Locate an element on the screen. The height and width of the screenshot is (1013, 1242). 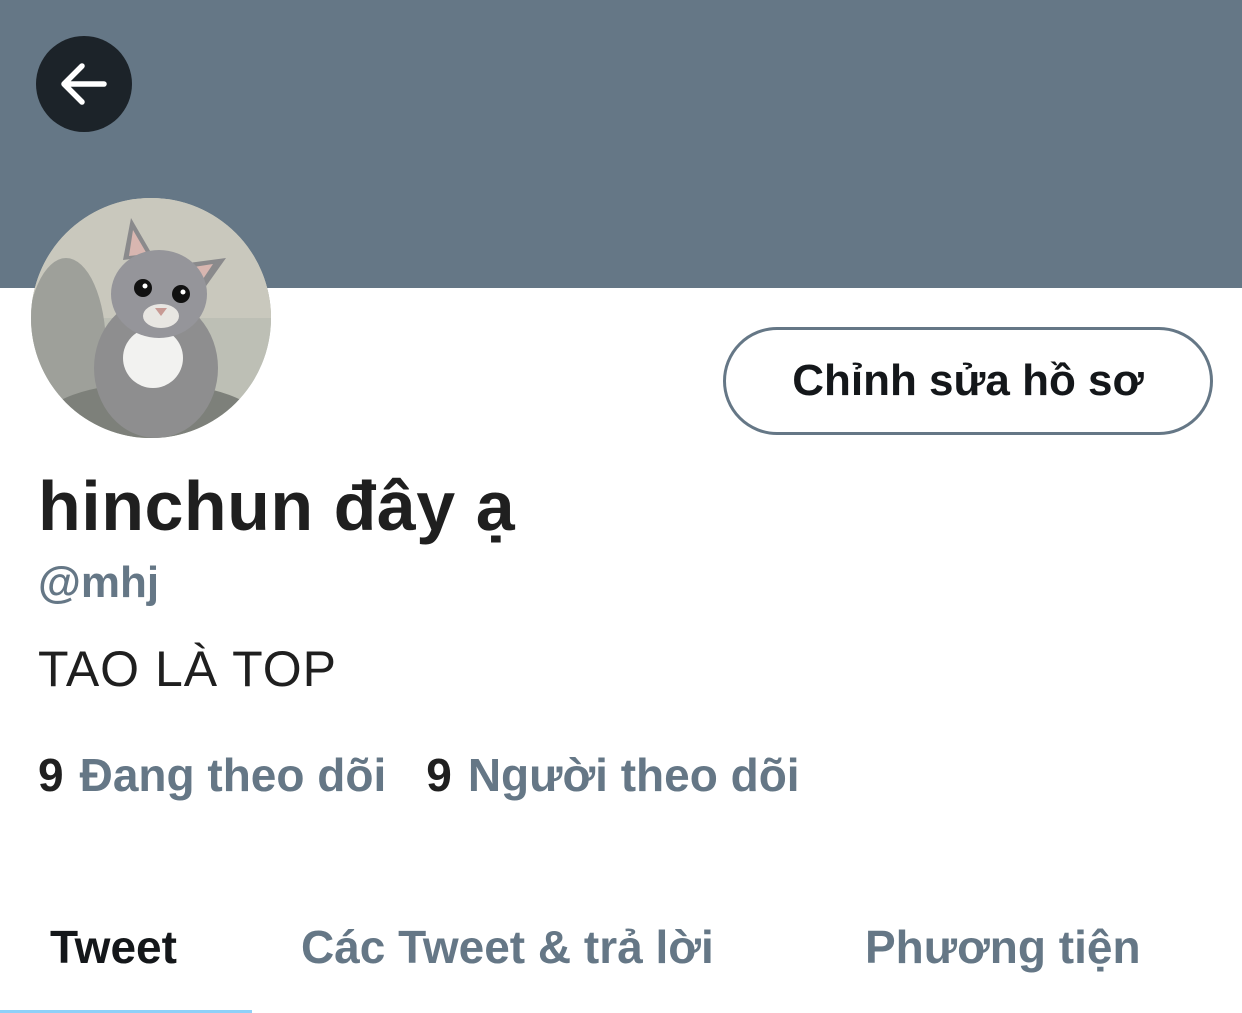
cat-avatar is located at coordinates (151, 318).